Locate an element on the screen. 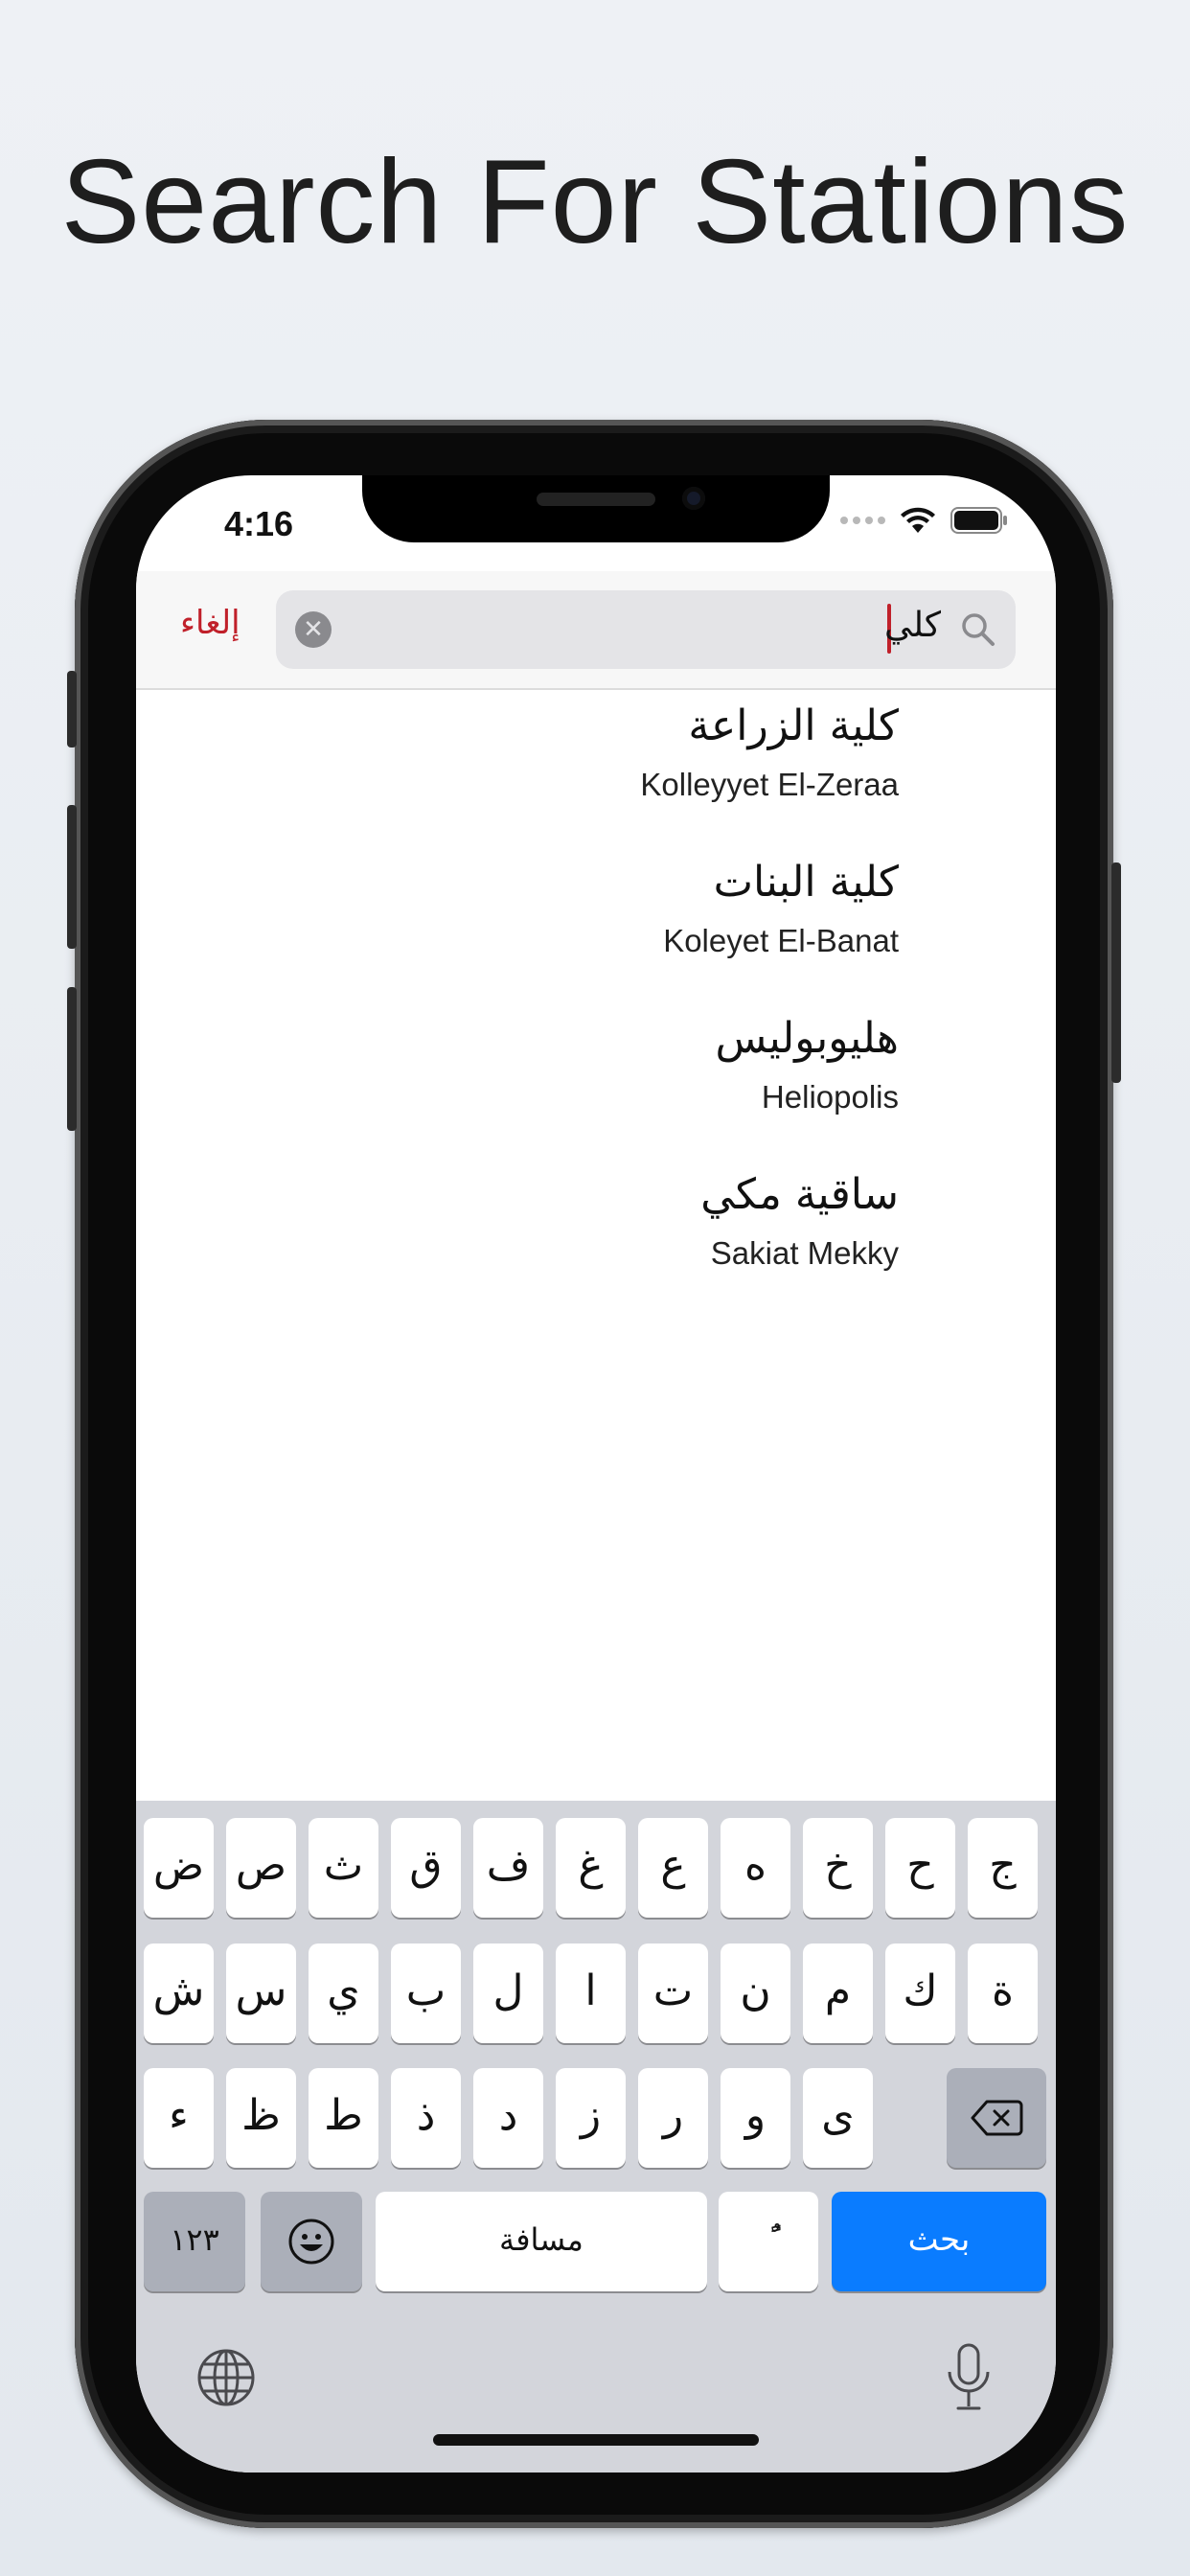  power-button is located at coordinates (1116, 972).